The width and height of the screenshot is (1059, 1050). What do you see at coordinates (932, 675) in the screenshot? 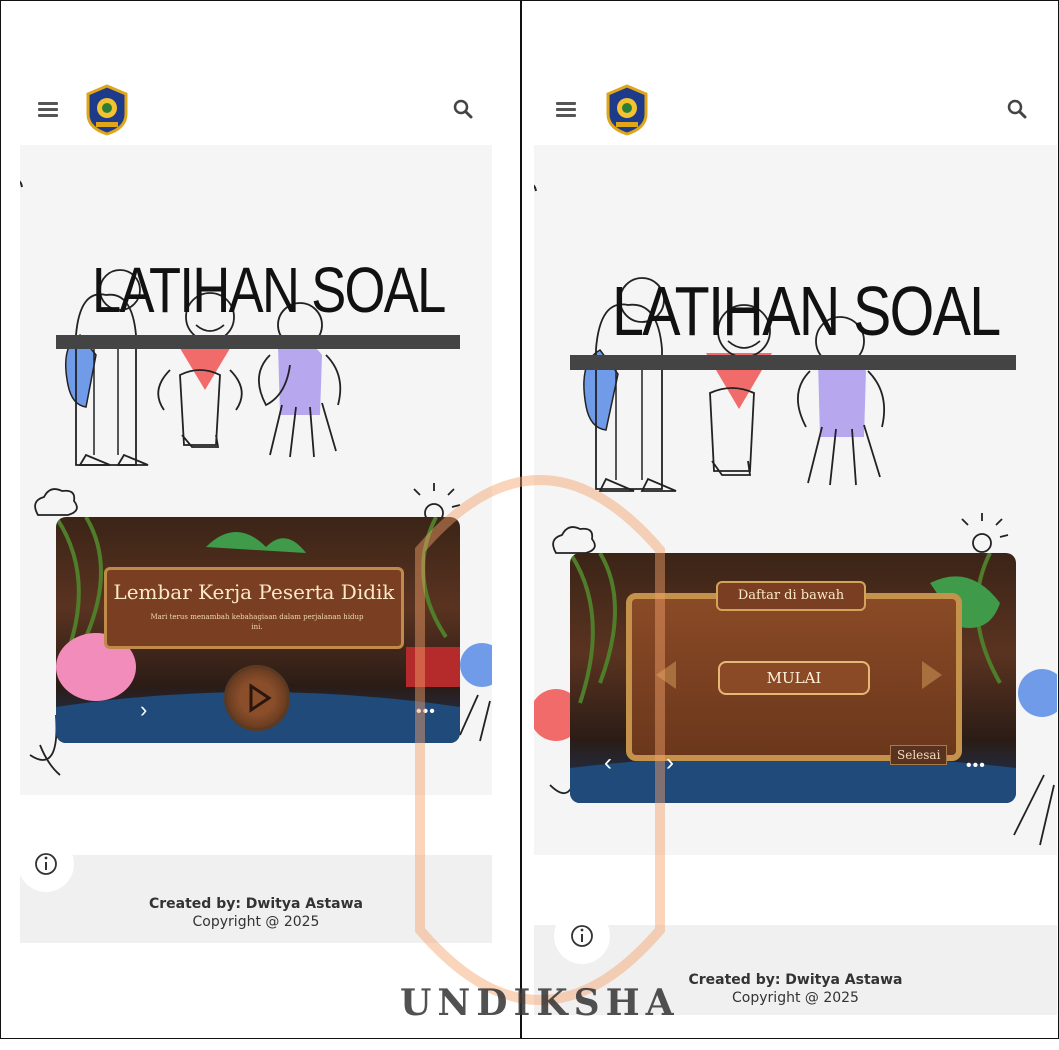
I see `next-page-arrow` at bounding box center [932, 675].